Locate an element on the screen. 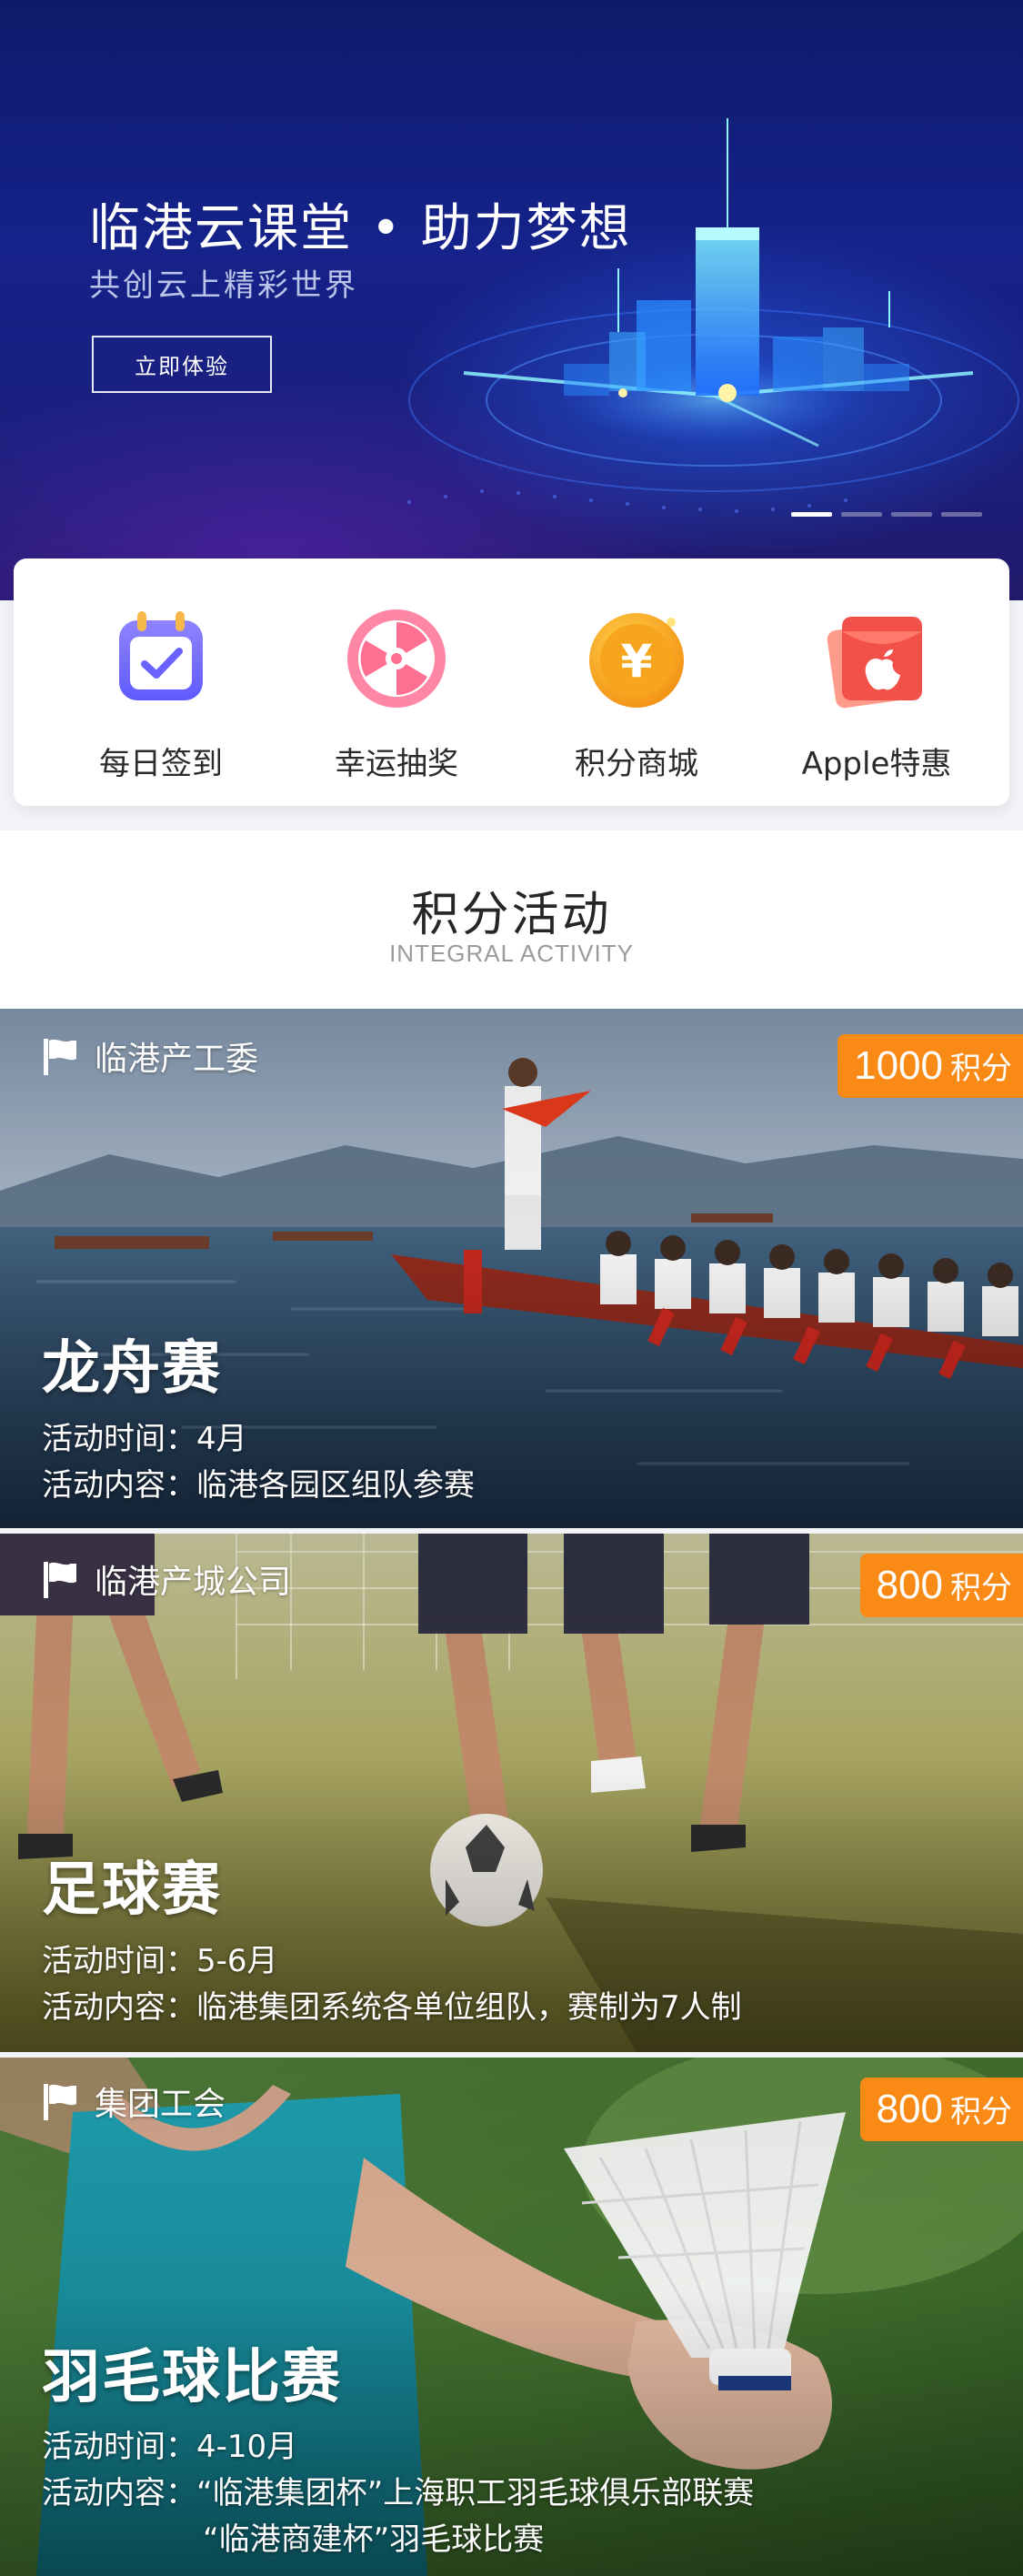  calendar-check-icon is located at coordinates (161, 655).